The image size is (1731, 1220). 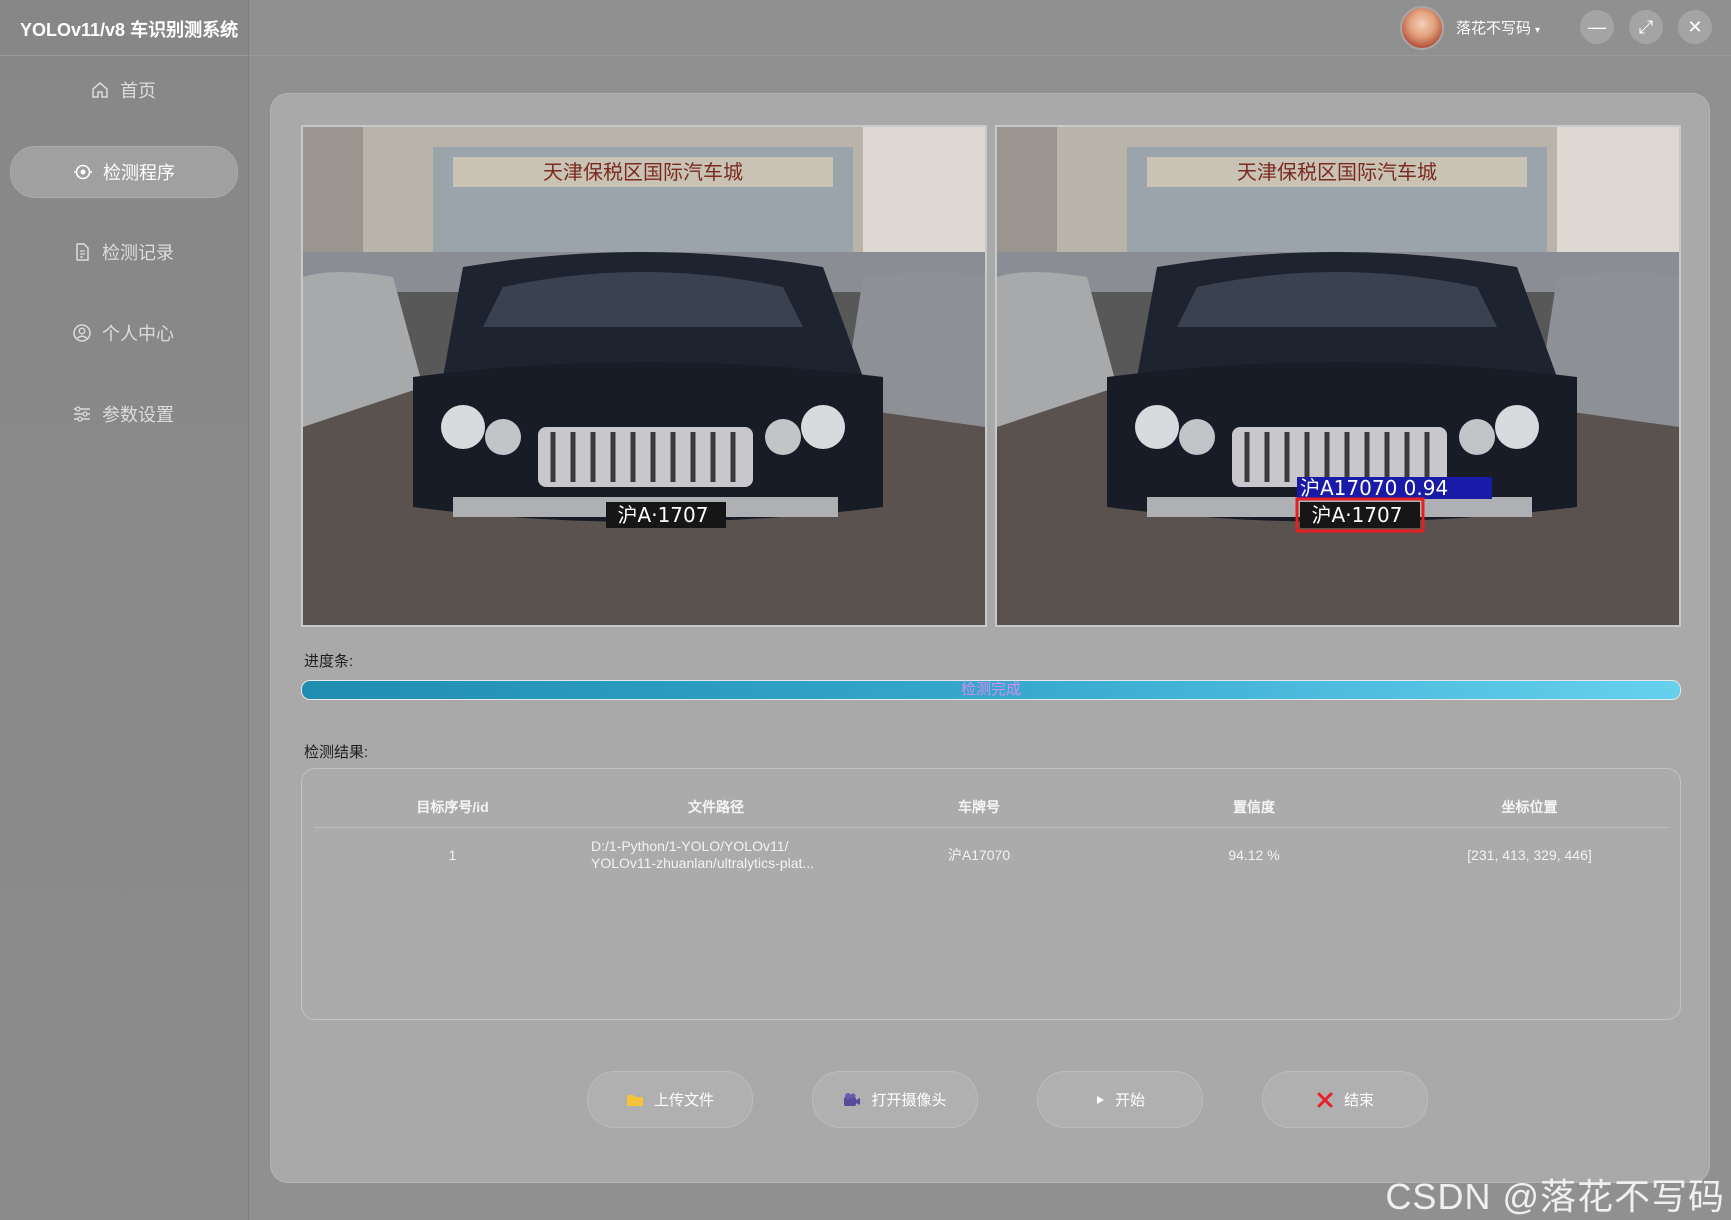 I want to click on column-header: 车牌号, so click(x=979, y=807).